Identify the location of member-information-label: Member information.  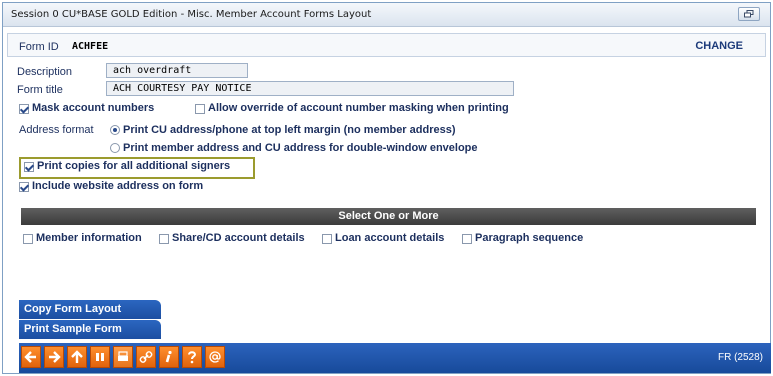
(89, 238).